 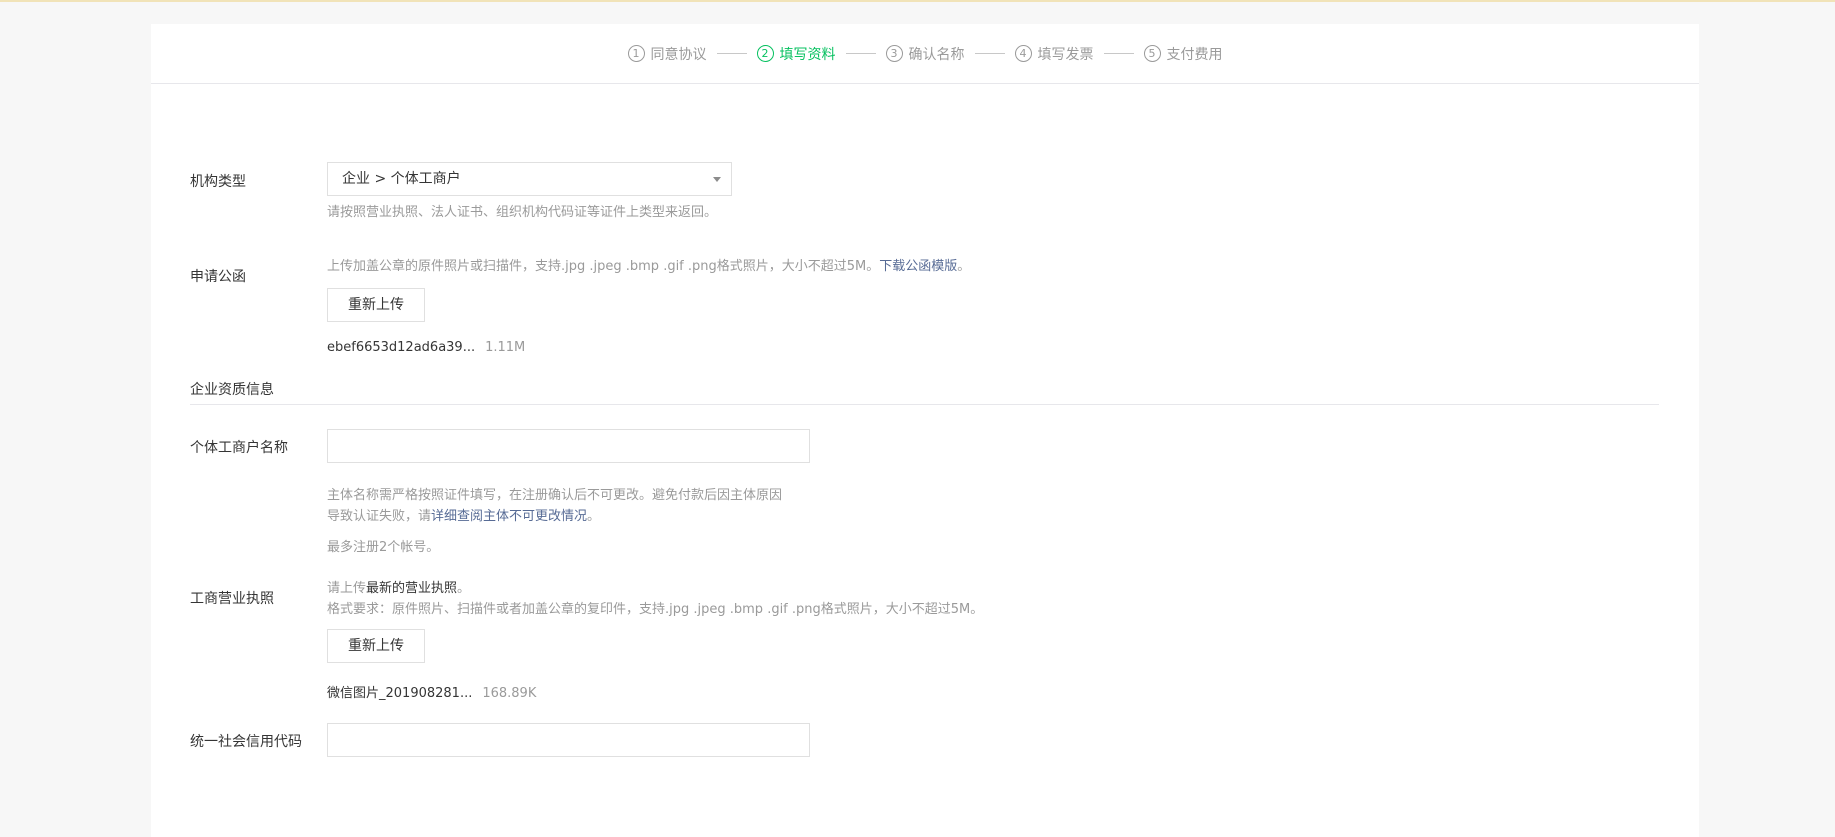 What do you see at coordinates (1194, 54) in the screenshot?
I see `step-label: 支付费用` at bounding box center [1194, 54].